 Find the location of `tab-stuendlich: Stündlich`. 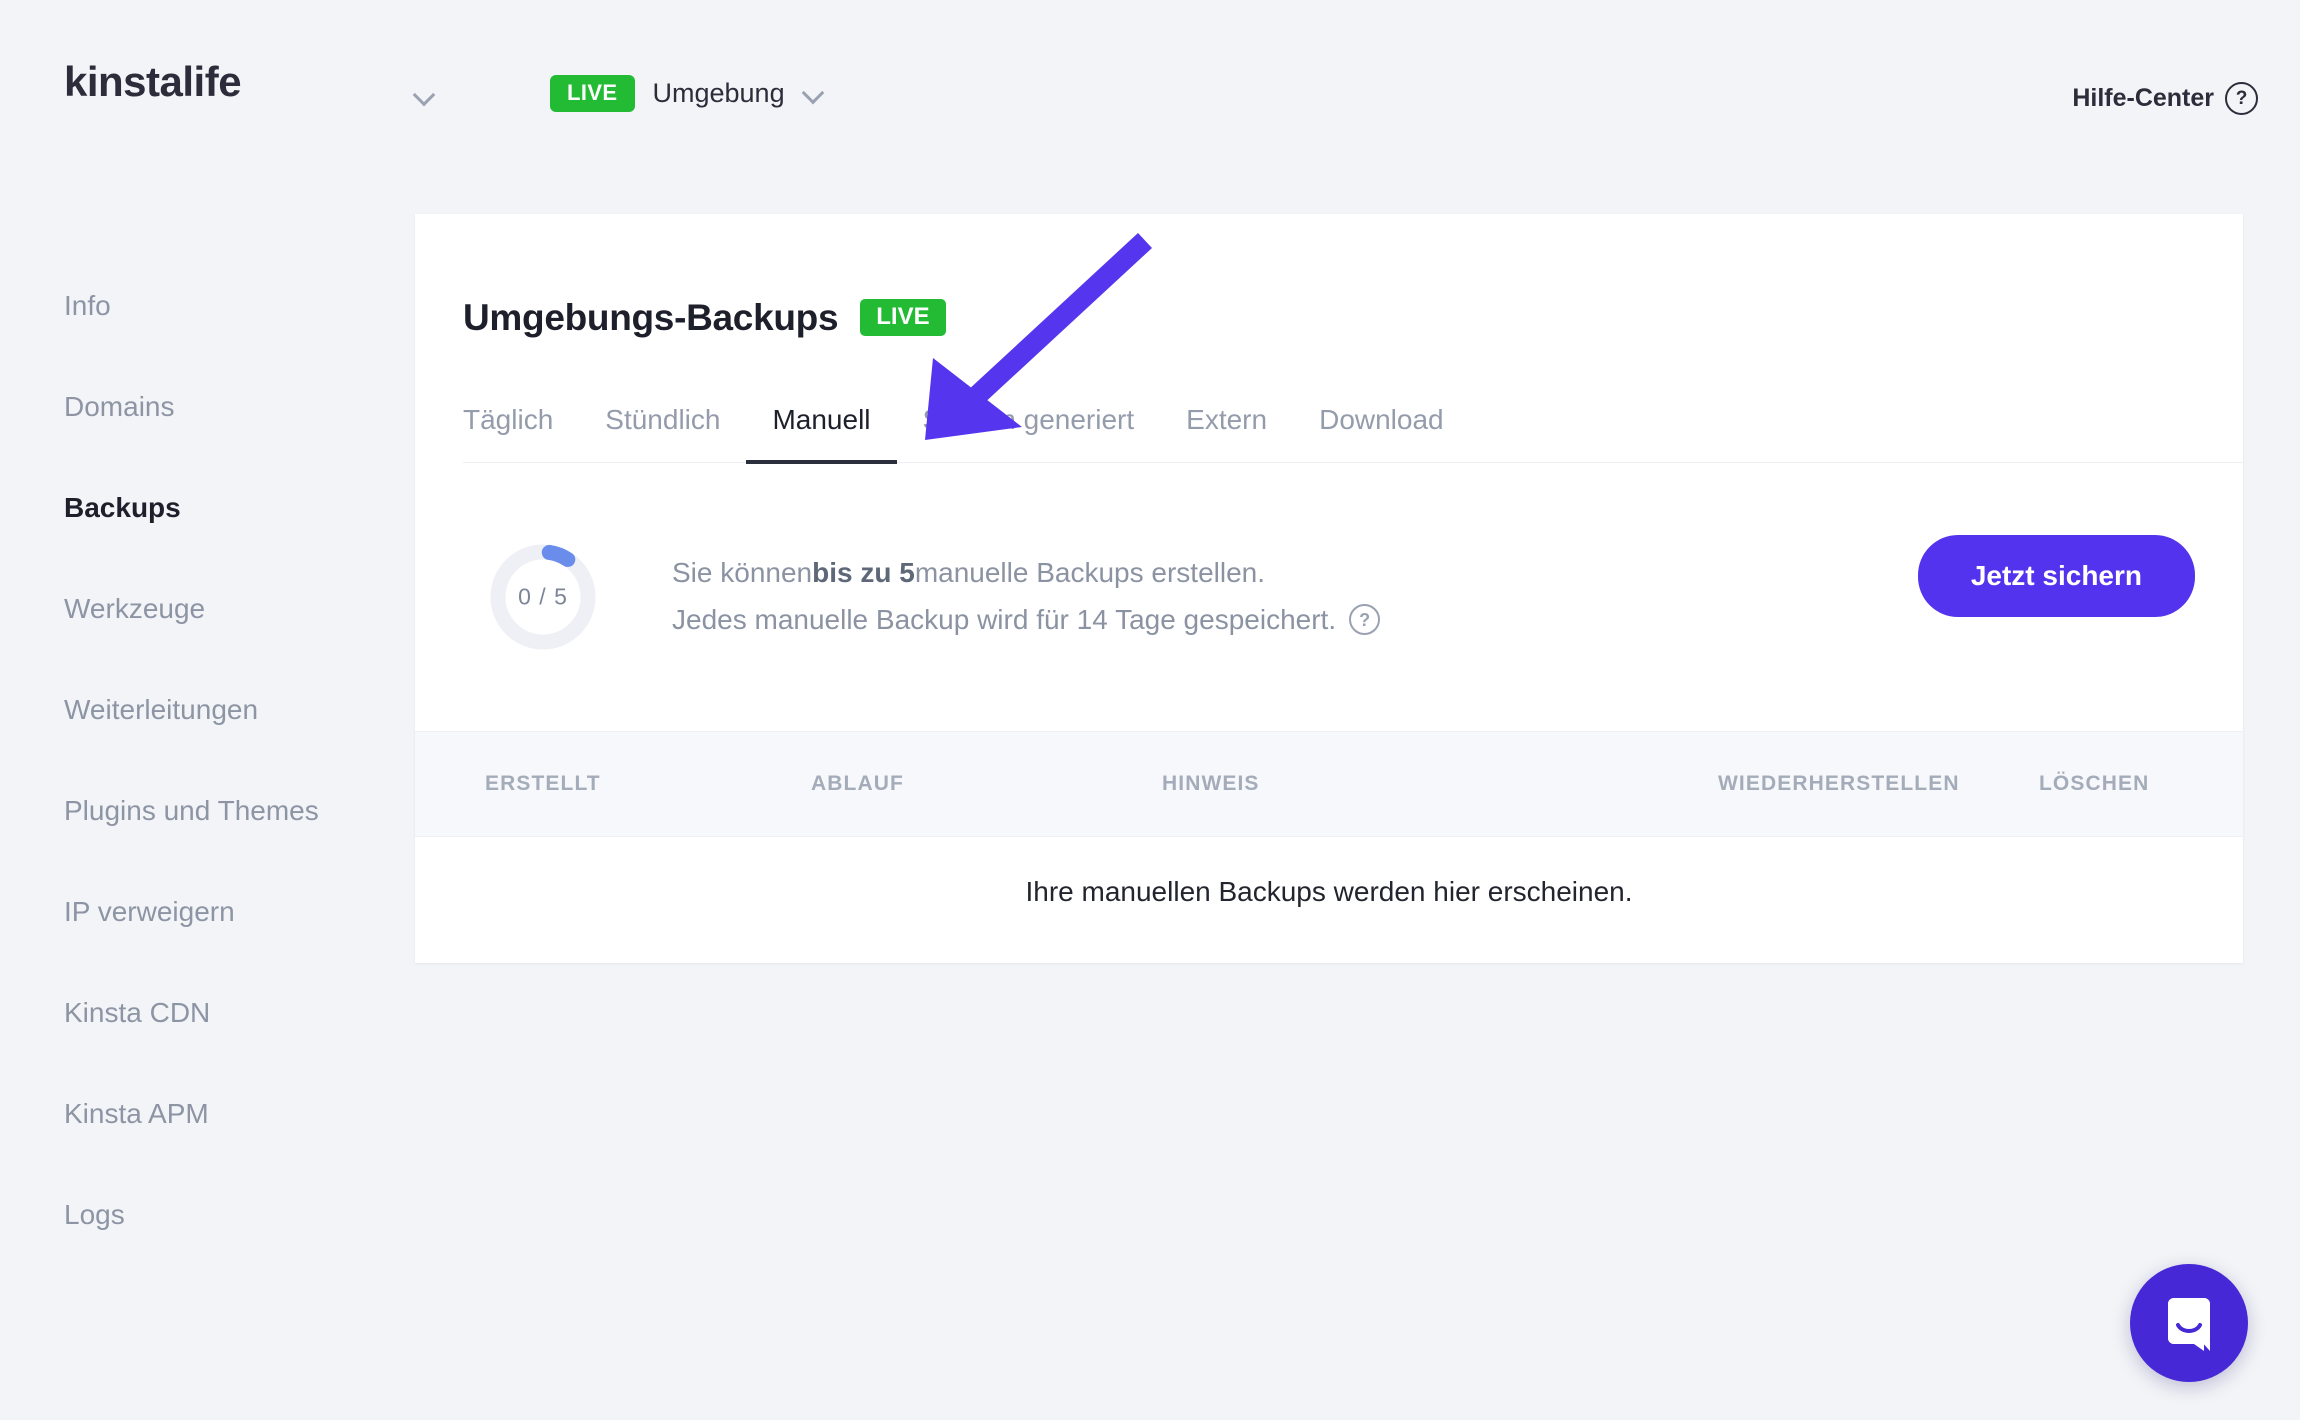

tab-stuendlich: Stündlich is located at coordinates (662, 433).